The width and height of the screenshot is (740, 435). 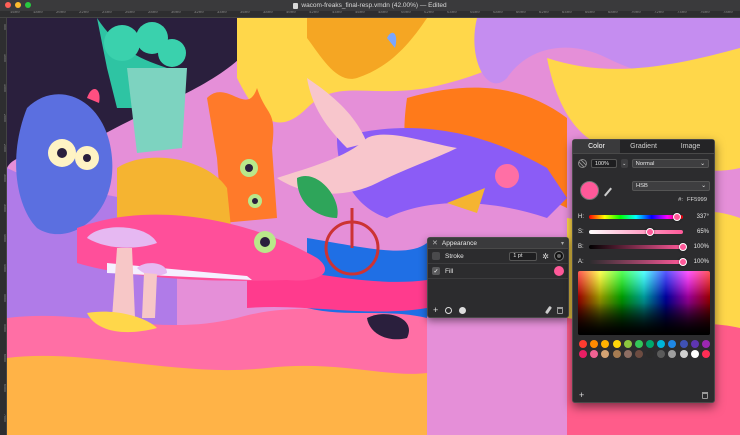 I want to click on ruler-tick: 4800, so click(x=383, y=13).